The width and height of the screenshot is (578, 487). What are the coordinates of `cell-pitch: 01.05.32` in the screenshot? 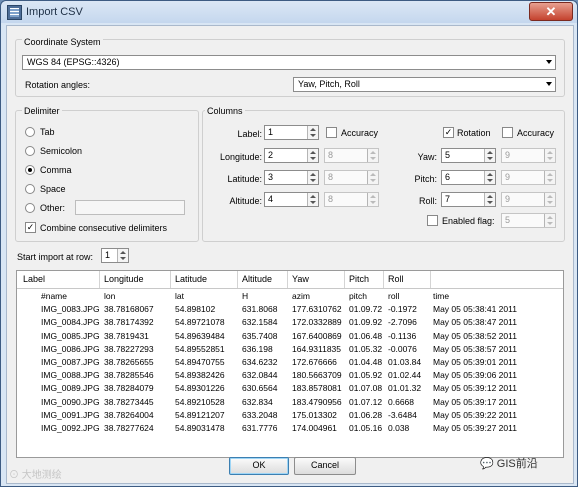 It's located at (366, 348).